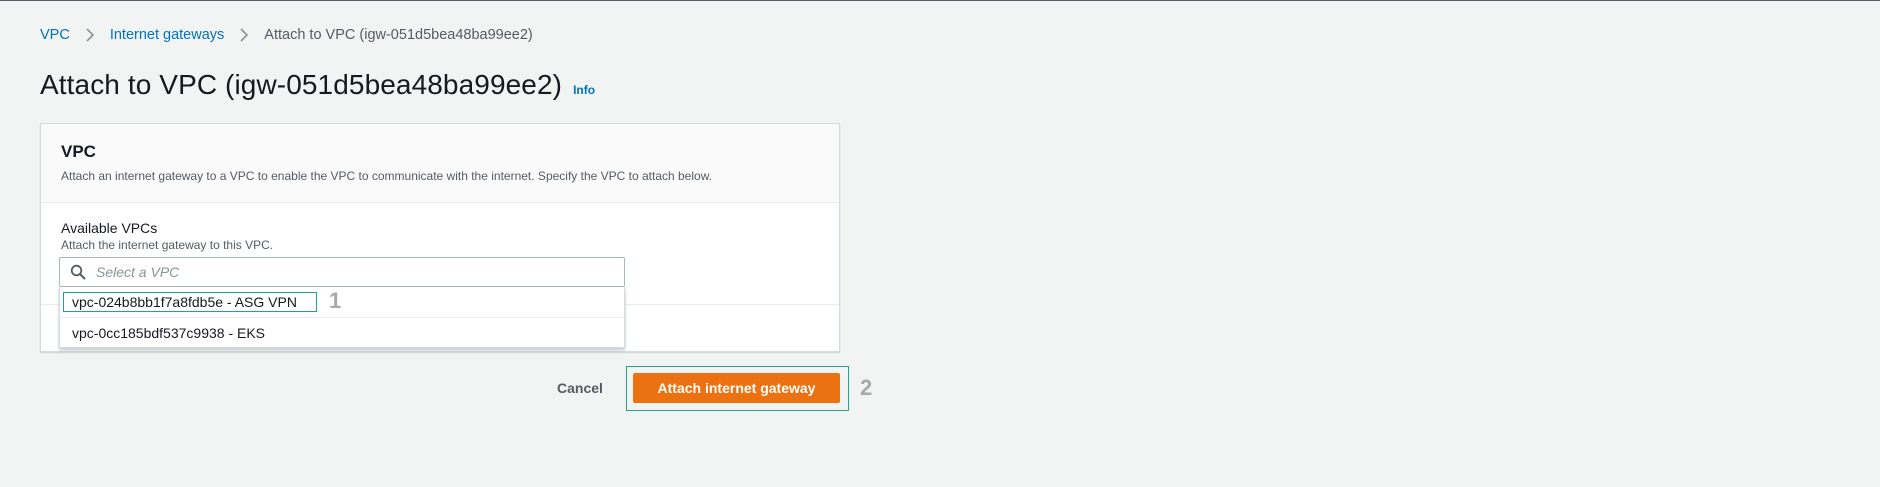 Image resolution: width=1880 pixels, height=487 pixels. Describe the element at coordinates (169, 332) in the screenshot. I see `vpc-option-label: vpc-0cc185bdf537c9938 - EKS` at that location.